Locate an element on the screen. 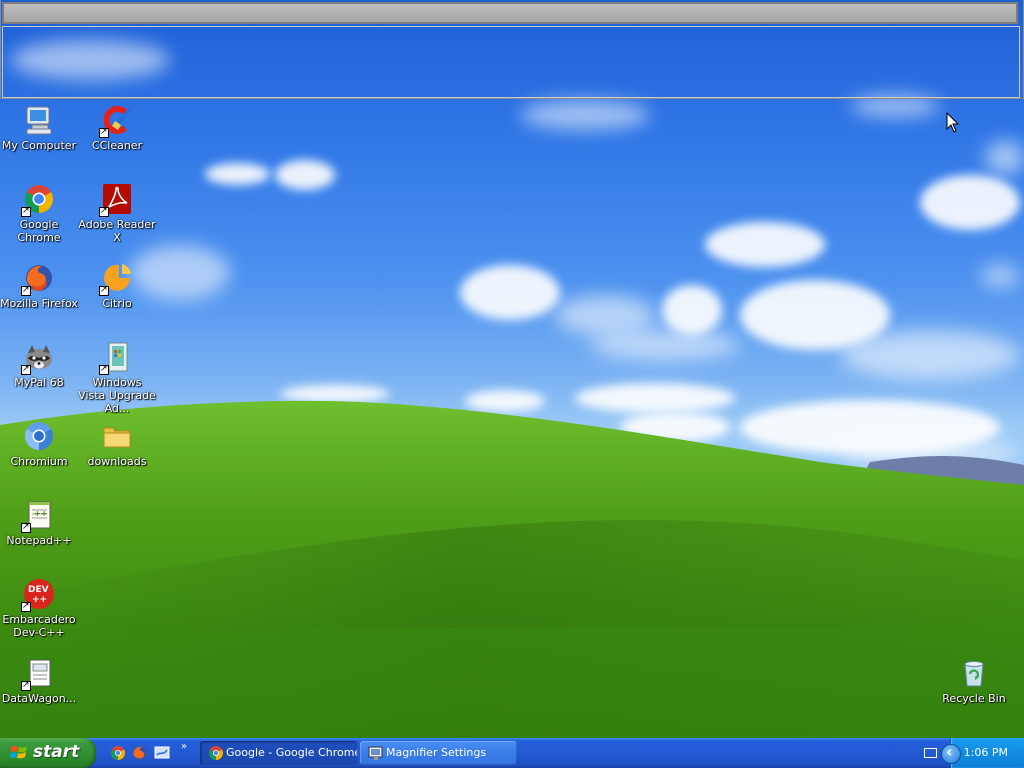 This screenshot has height=768, width=1024. start-button: start is located at coordinates (48, 753).